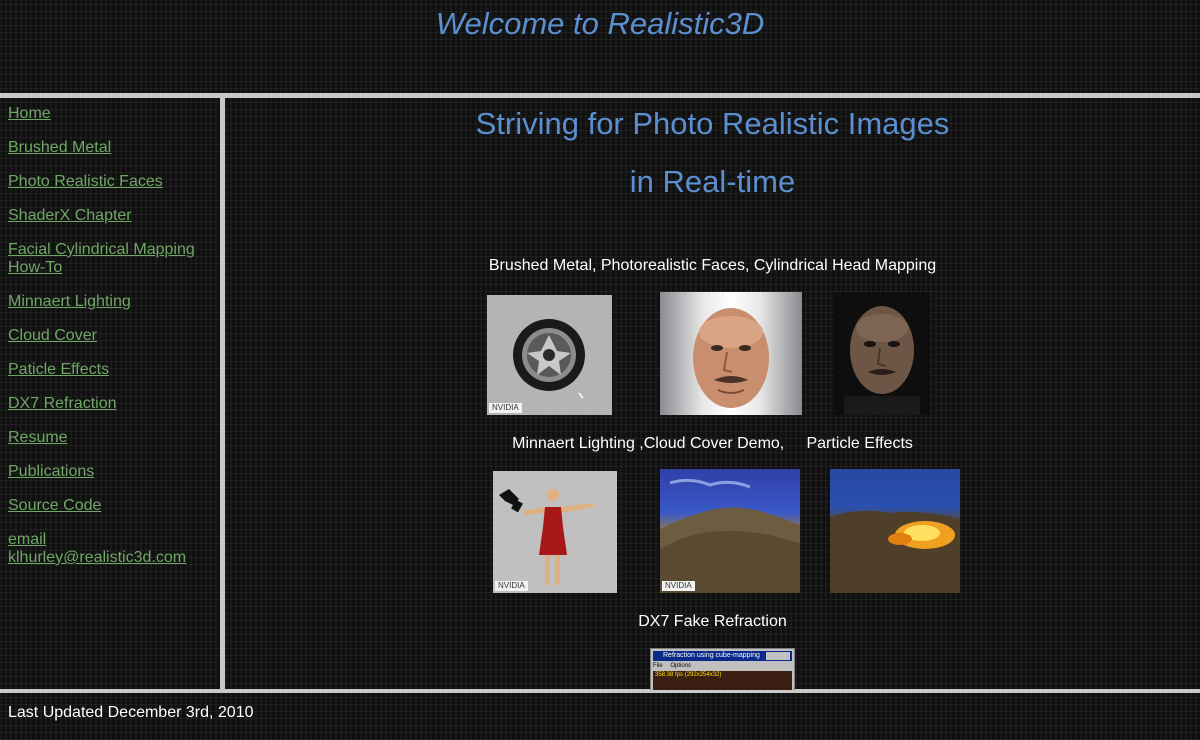  What do you see at coordinates (110, 148) in the screenshot?
I see `nav-brushed-metal: Brushed Metal` at bounding box center [110, 148].